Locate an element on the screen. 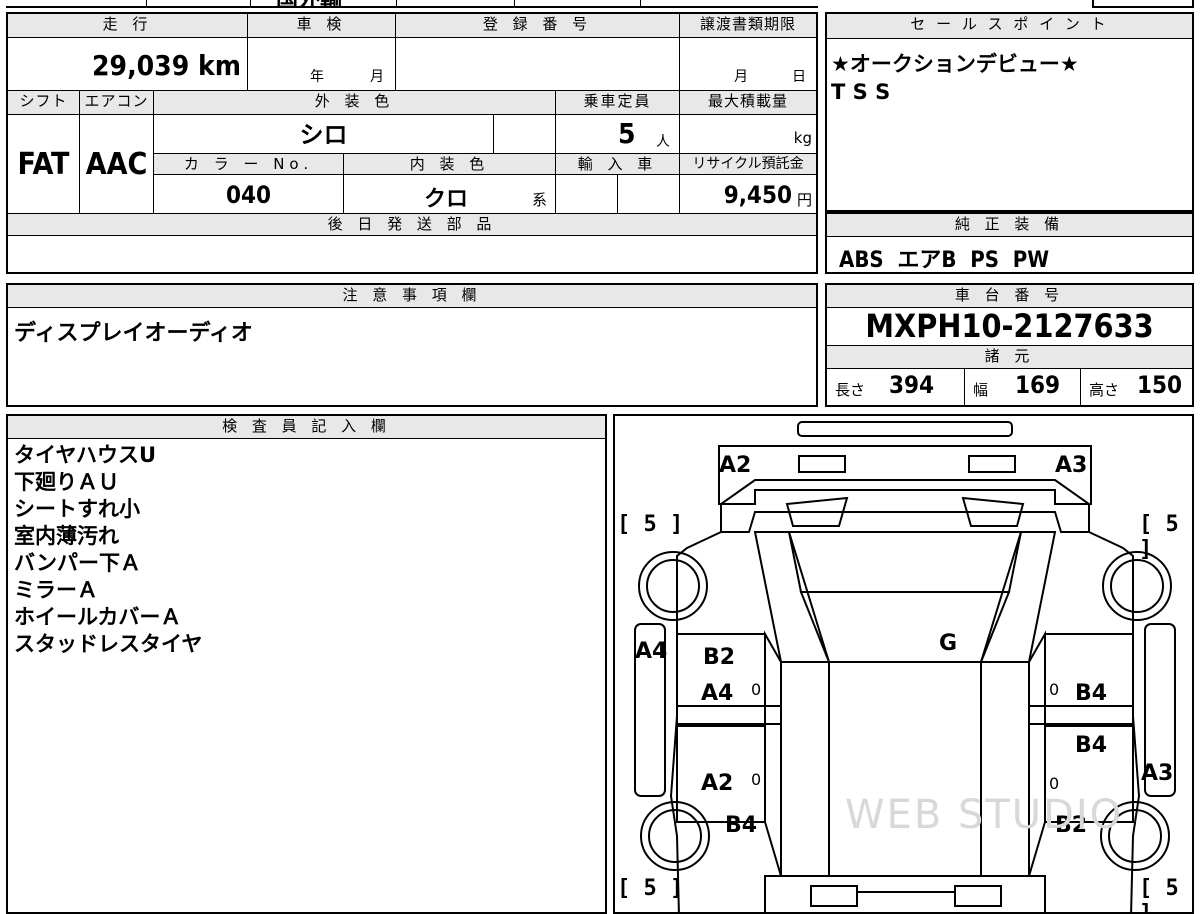  interior-label: 内 装 色 is located at coordinates (450, 164).